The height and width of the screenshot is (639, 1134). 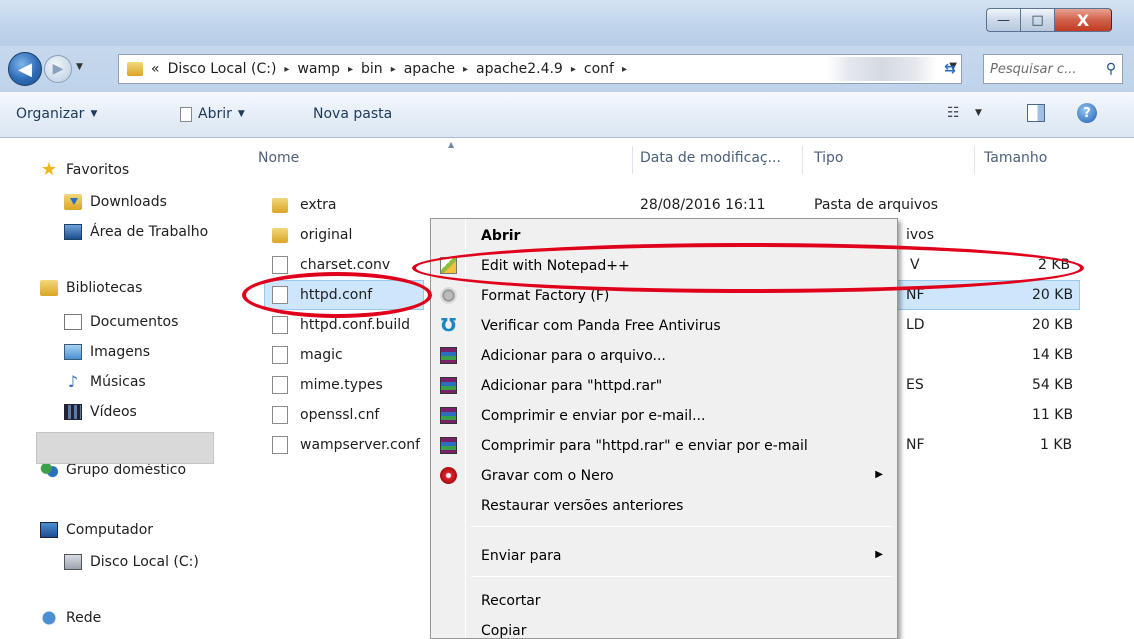 I want to click on nav-label: Disco Local (C:), so click(x=144, y=562).